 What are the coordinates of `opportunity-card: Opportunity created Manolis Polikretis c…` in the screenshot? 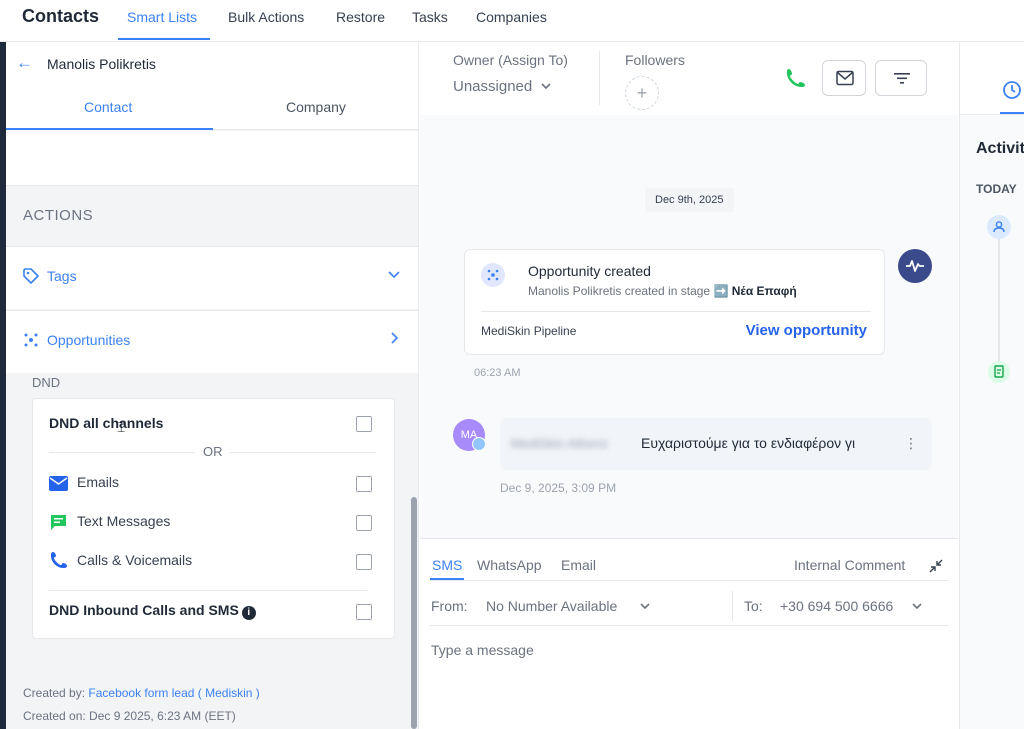 It's located at (674, 302).